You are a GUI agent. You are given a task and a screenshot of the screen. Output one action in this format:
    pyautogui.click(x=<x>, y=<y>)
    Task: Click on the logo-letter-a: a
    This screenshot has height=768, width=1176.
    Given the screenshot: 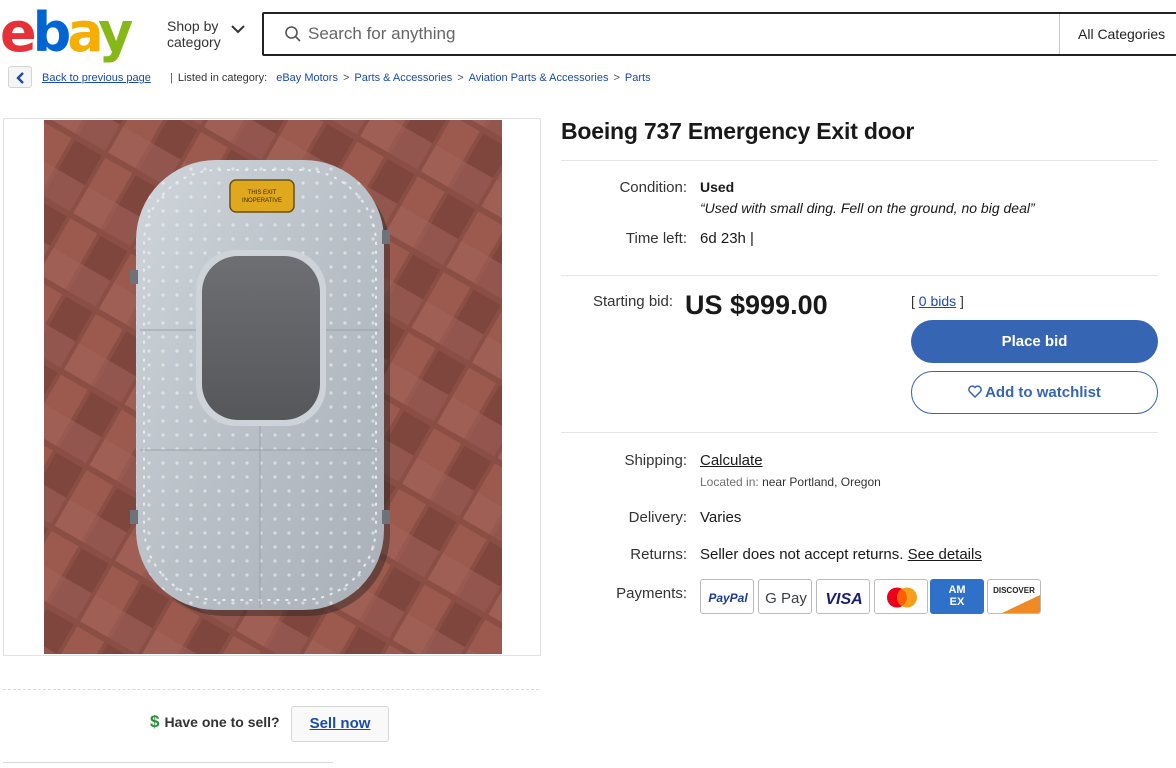 What is the action you would take?
    pyautogui.click(x=84, y=32)
    